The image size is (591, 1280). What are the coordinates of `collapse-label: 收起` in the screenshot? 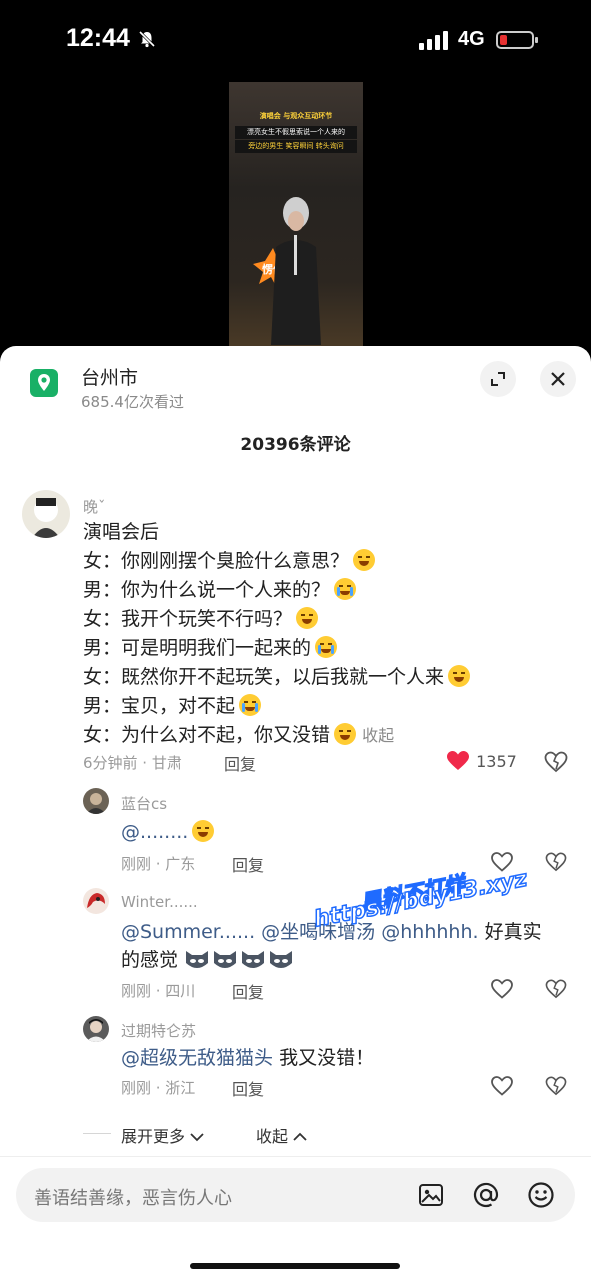 It's located at (272, 1136).